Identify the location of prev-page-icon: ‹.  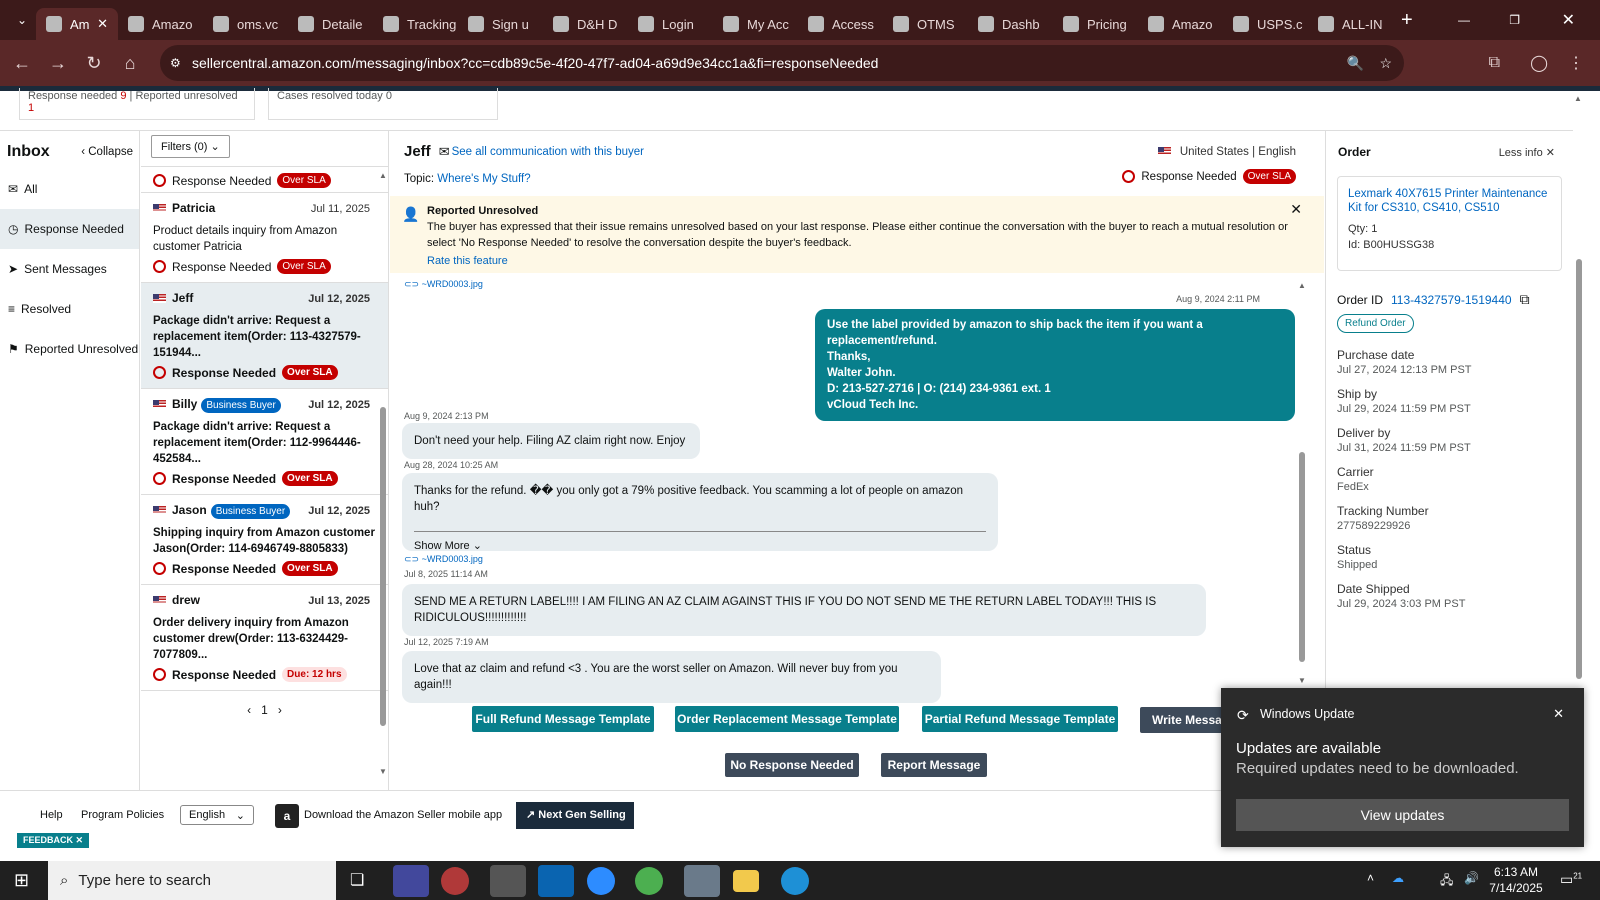
(249, 710).